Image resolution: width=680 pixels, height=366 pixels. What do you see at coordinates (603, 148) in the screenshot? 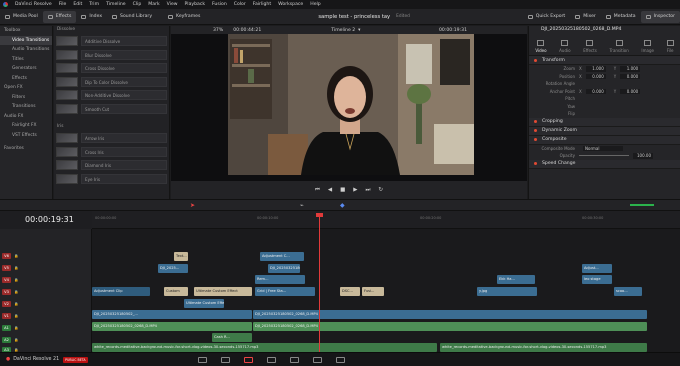
I see `composite-mode-select: Normal` at bounding box center [603, 148].